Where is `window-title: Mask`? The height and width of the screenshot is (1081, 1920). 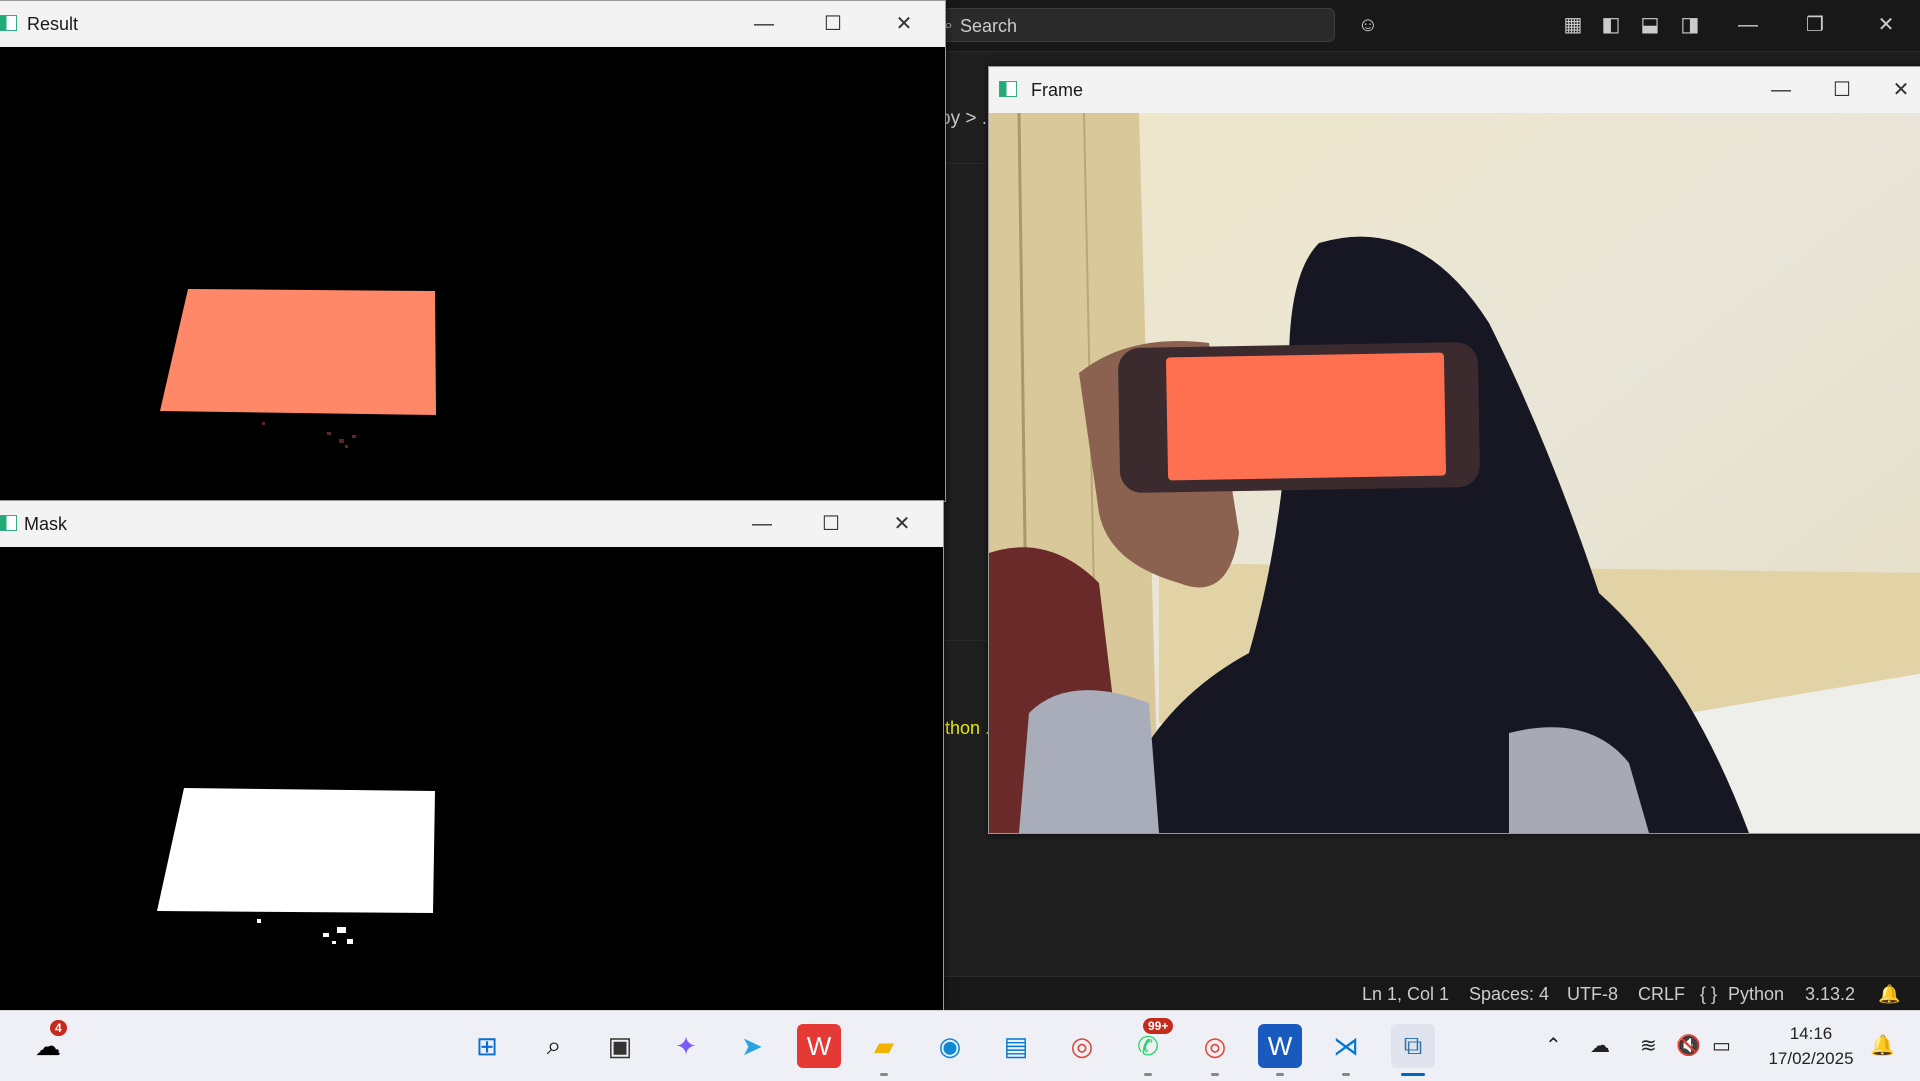 window-title: Mask is located at coordinates (46, 524).